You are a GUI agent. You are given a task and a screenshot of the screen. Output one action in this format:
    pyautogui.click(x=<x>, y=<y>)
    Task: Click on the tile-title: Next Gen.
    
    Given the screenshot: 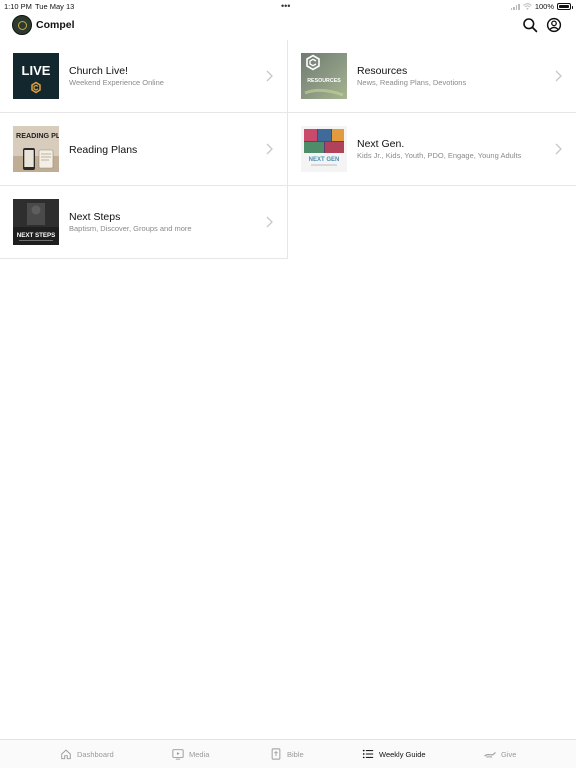 What is the action you would take?
    pyautogui.click(x=381, y=144)
    